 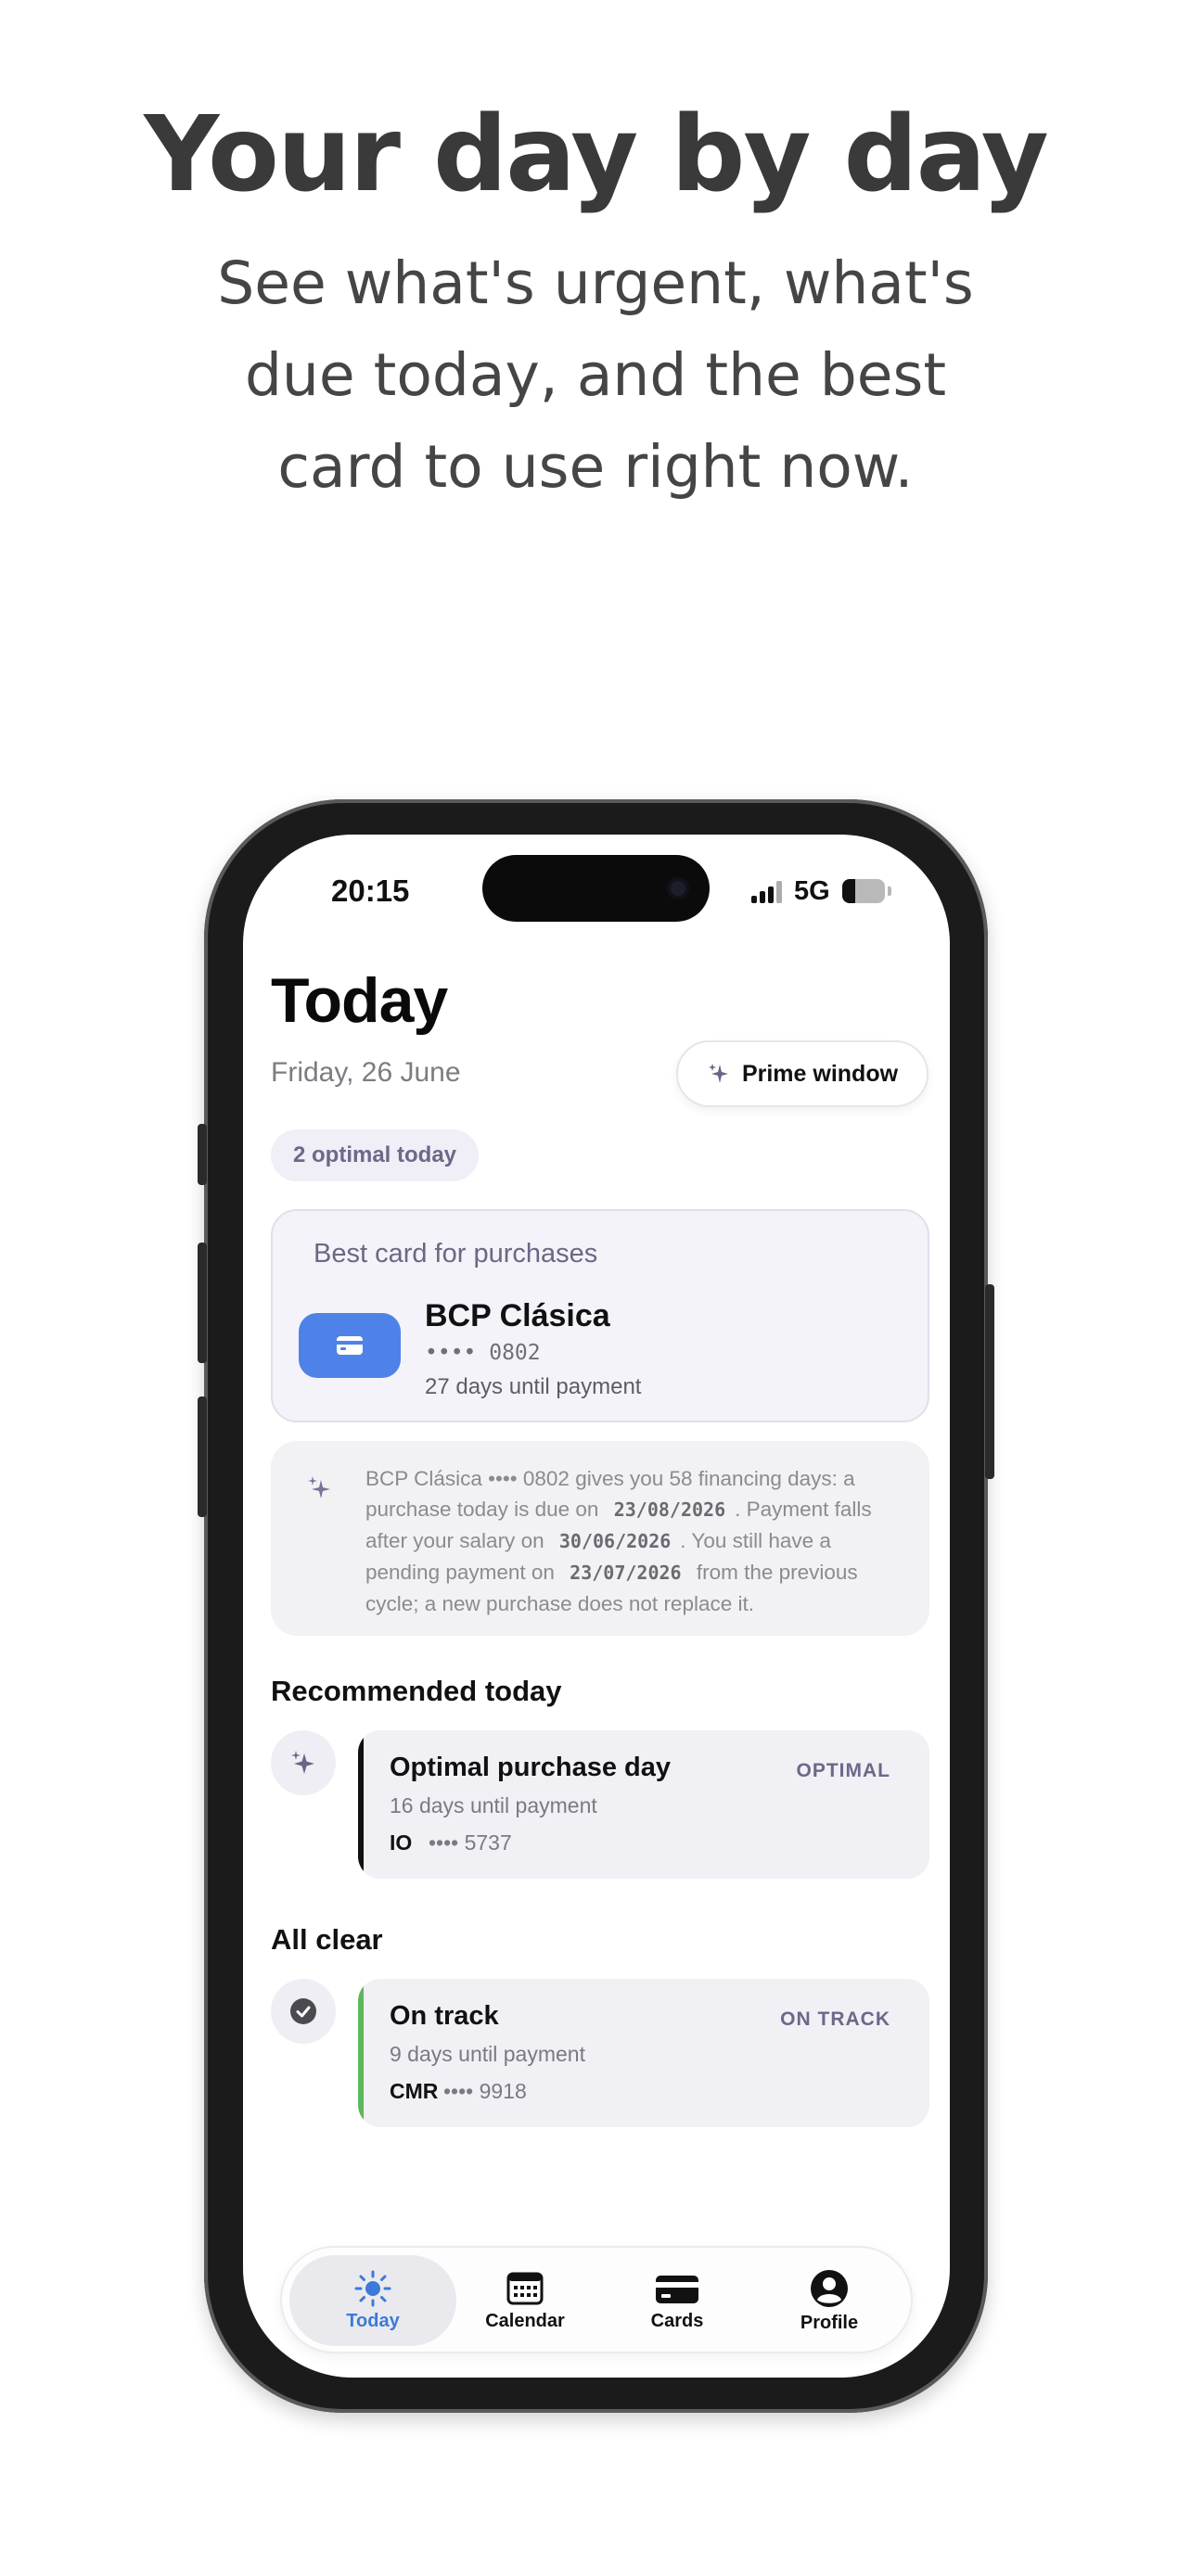 What do you see at coordinates (820, 1073) in the screenshot?
I see `prime-window-label: Prime window` at bounding box center [820, 1073].